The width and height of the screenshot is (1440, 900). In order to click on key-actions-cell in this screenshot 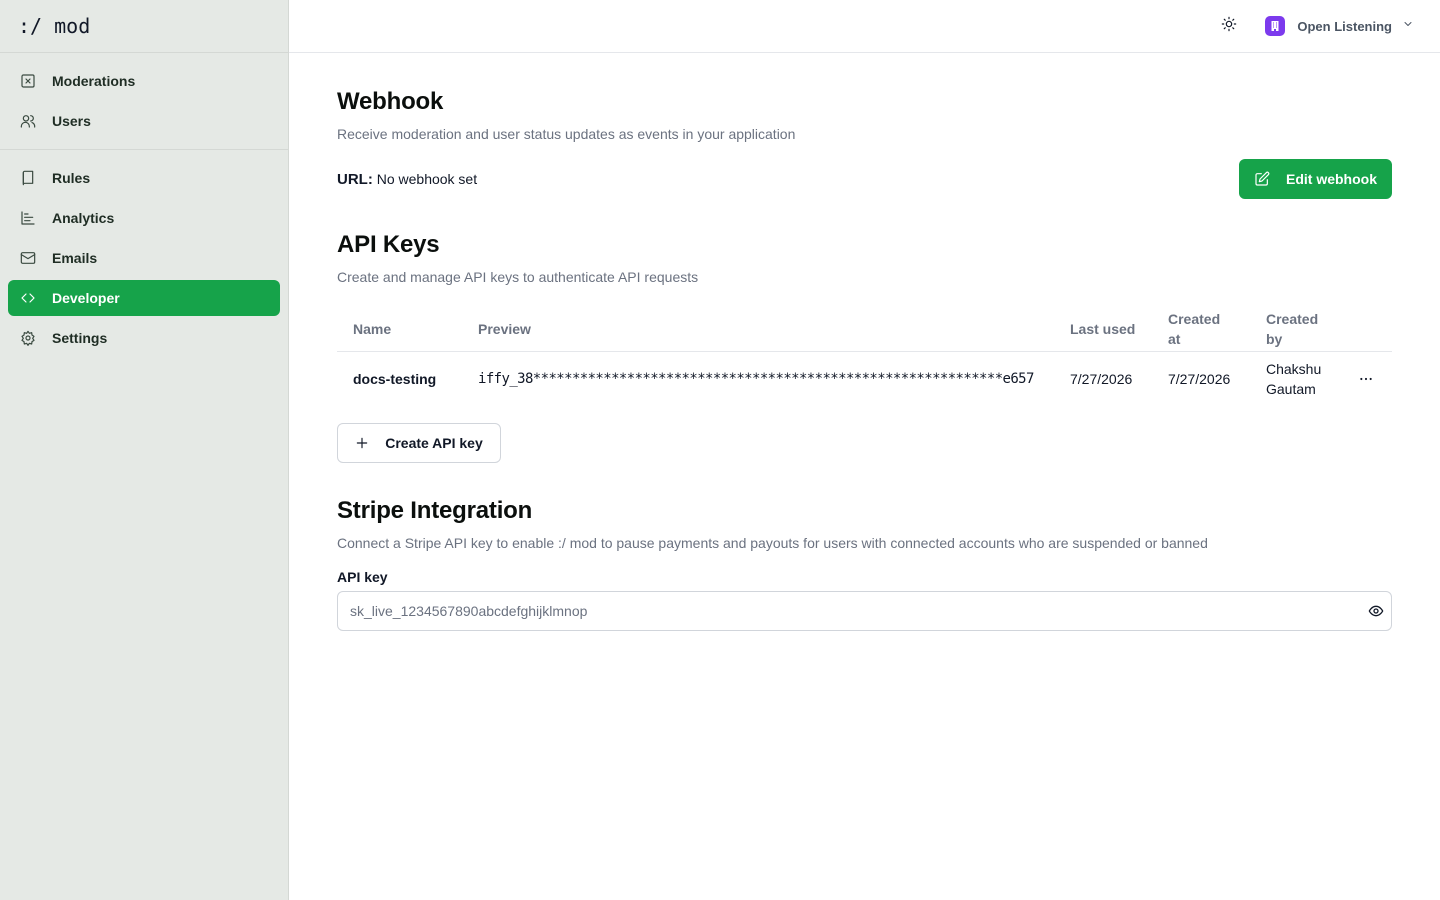, I will do `click(1366, 379)`.